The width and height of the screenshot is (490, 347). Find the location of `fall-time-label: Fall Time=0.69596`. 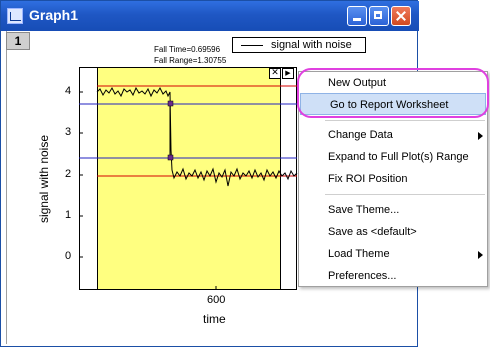

fall-time-label: Fall Time=0.69596 is located at coordinates (187, 49).